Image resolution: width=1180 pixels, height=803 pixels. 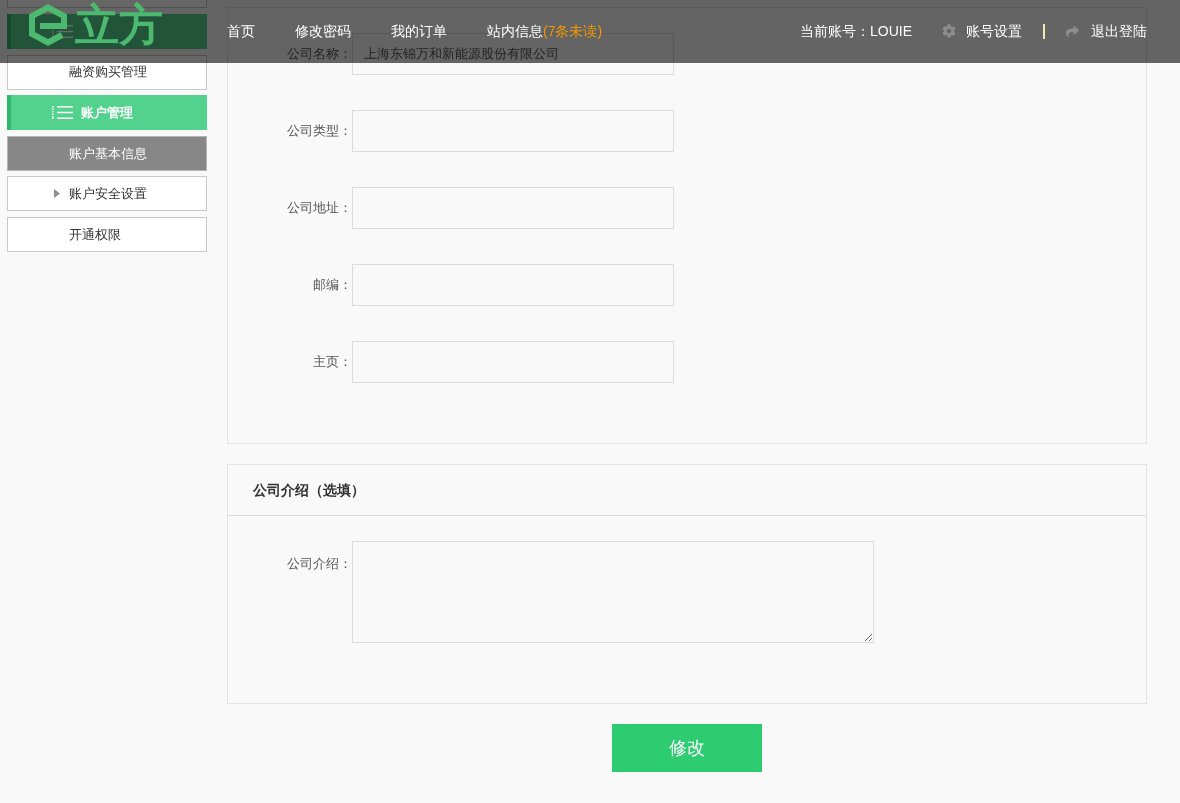 What do you see at coordinates (1072, 31) in the screenshot?
I see `curved-arrow-icon` at bounding box center [1072, 31].